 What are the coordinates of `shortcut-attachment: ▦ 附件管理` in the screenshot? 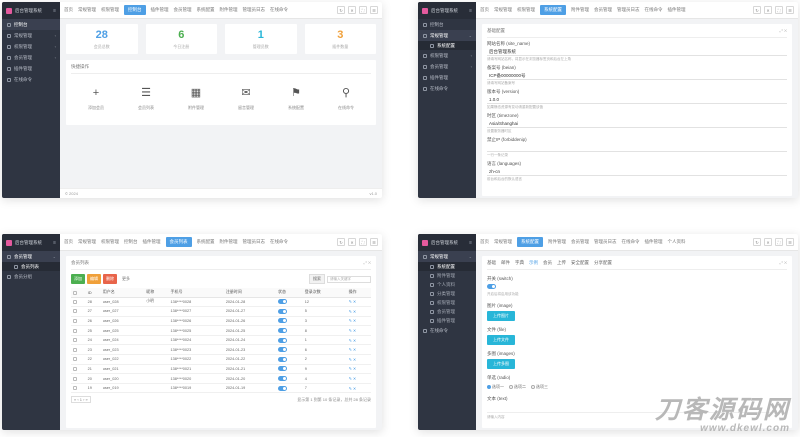 It's located at (196, 99).